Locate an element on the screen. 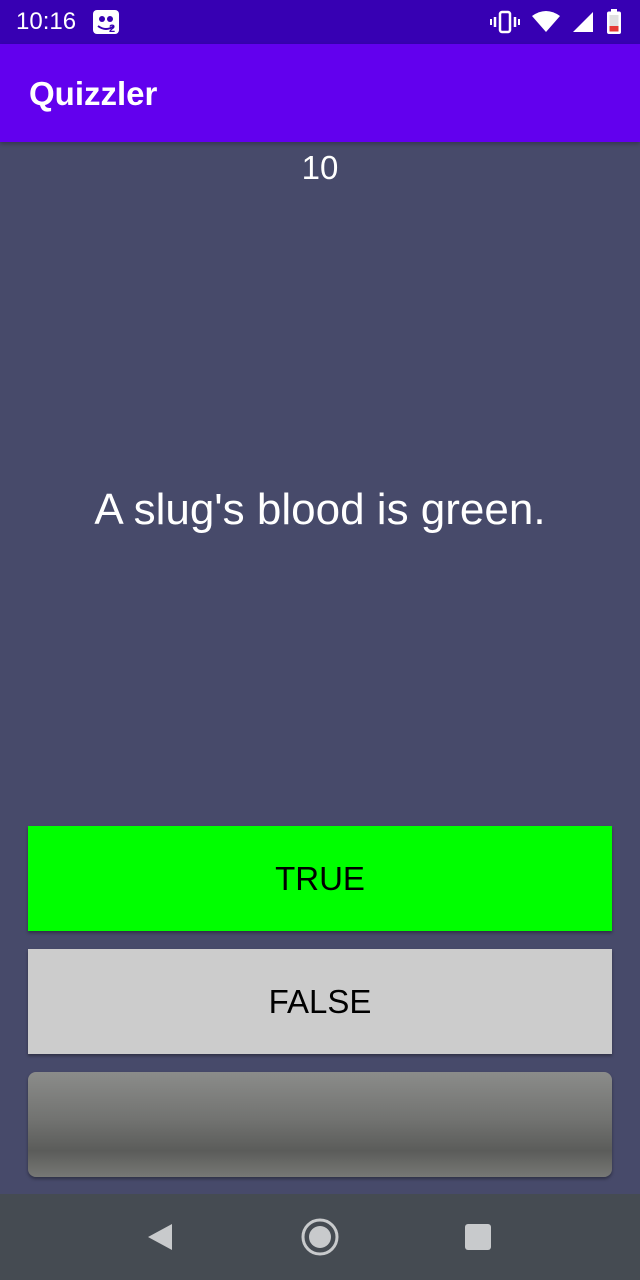 The width and height of the screenshot is (640, 1280). signal-icon is located at coordinates (583, 22).